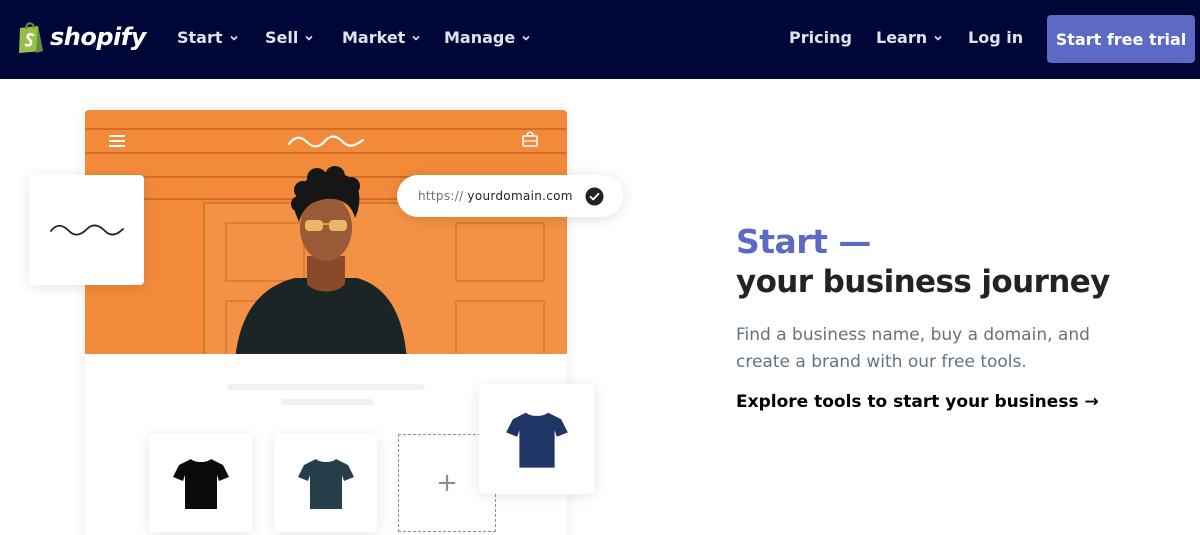 This screenshot has width=1200, height=535. I want to click on nav-item-label: Log in, so click(996, 37).